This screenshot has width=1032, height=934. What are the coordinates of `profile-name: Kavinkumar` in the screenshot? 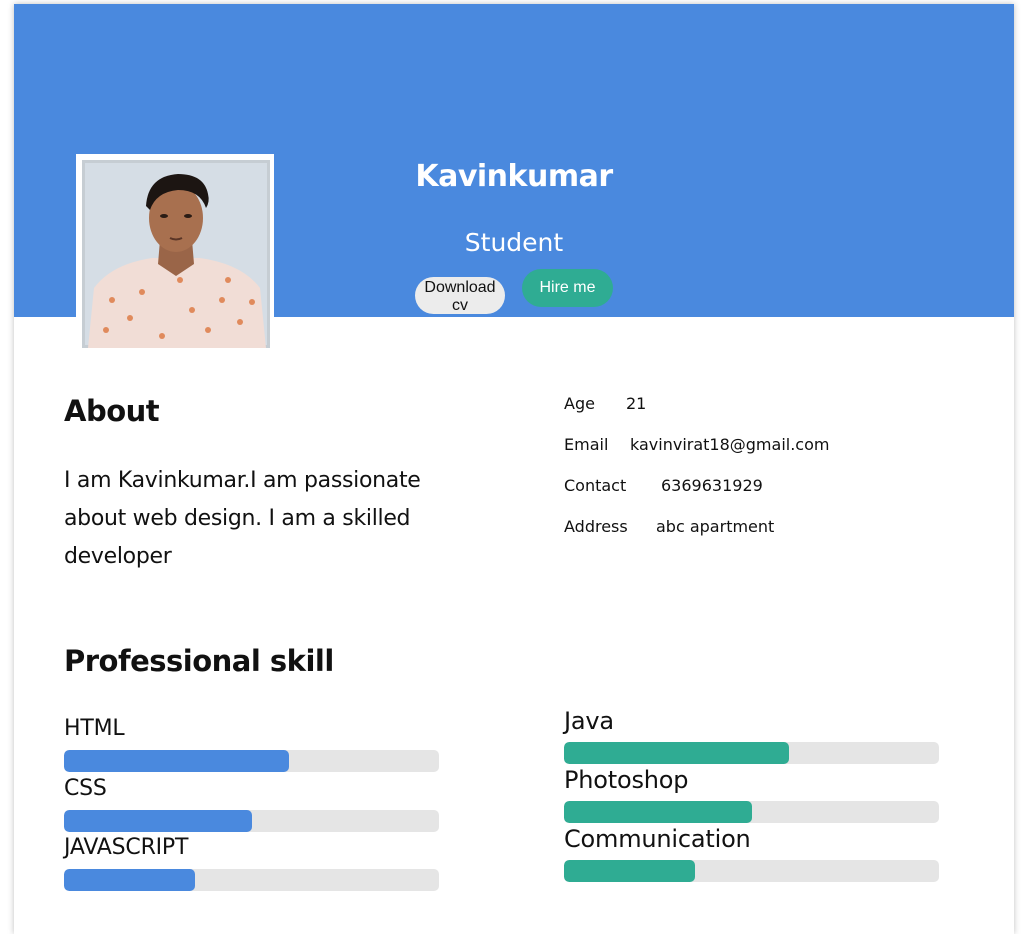 It's located at (514, 176).